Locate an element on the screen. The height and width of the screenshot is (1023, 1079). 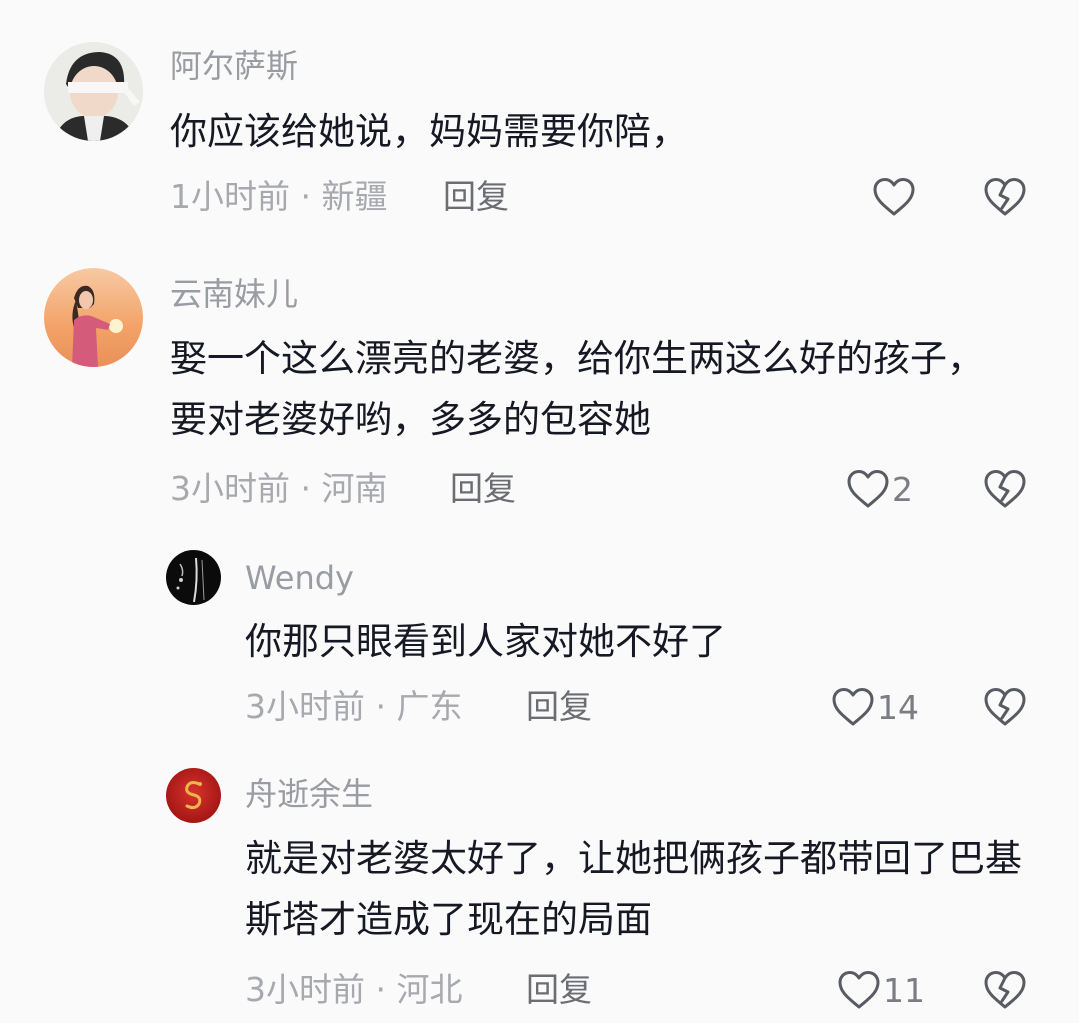
comment-meta: 3小时前 · 河北 is located at coordinates (353, 989).